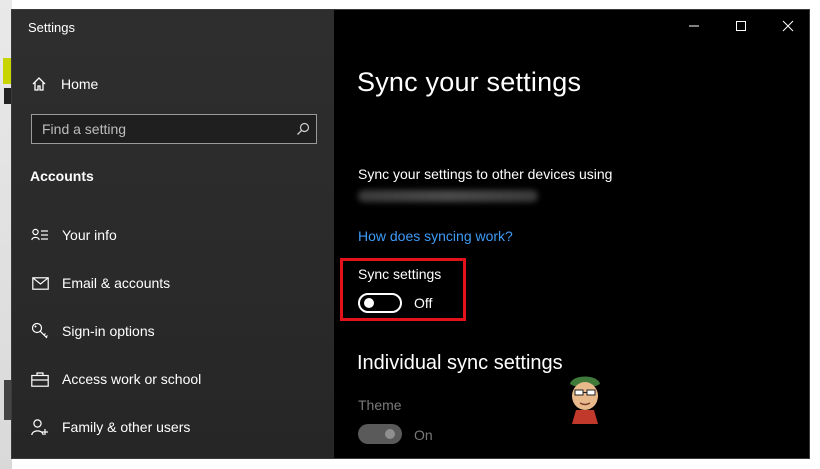  I want to click on sync-settings-state: Off, so click(423, 303).